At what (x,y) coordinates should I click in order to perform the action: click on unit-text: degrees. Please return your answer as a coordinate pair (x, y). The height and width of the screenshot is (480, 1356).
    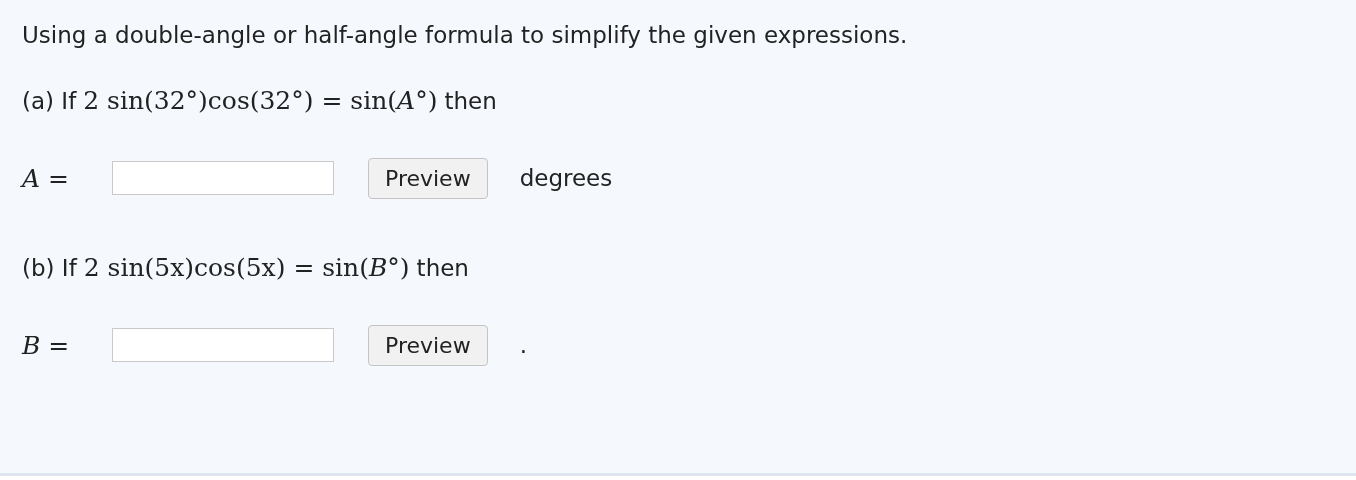
    Looking at the image, I should click on (566, 178).